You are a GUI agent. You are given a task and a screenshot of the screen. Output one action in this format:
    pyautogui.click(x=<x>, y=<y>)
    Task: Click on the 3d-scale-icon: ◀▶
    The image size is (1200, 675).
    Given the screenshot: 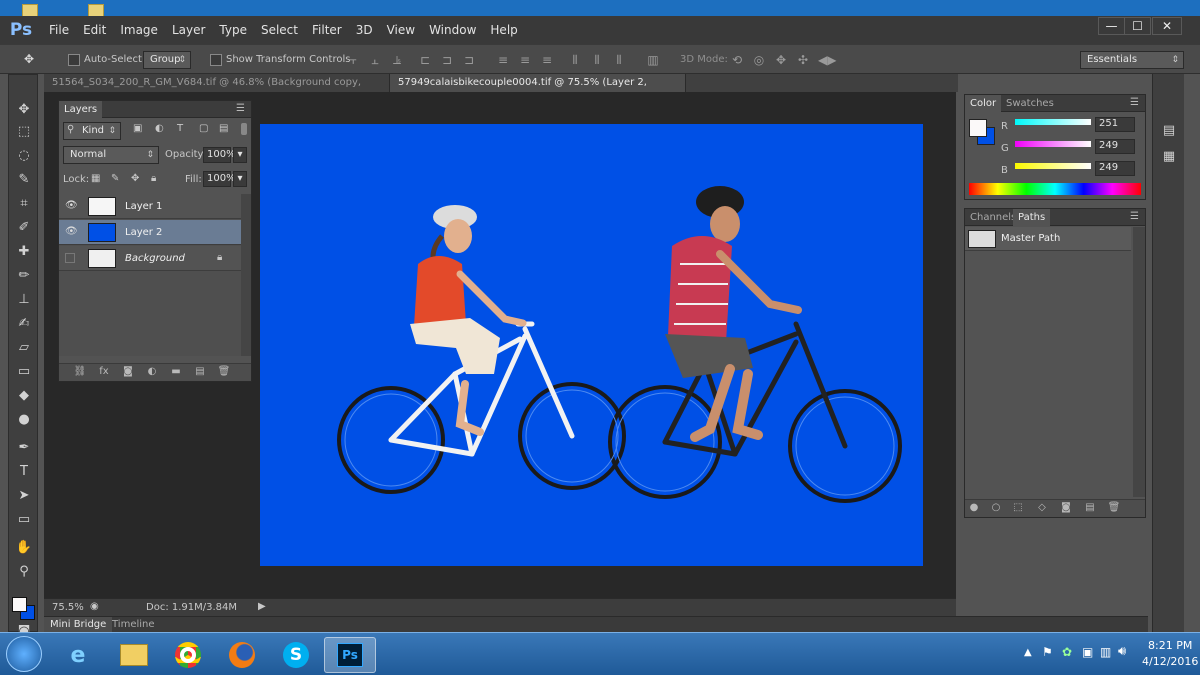 What is the action you would take?
    pyautogui.click(x=827, y=60)
    